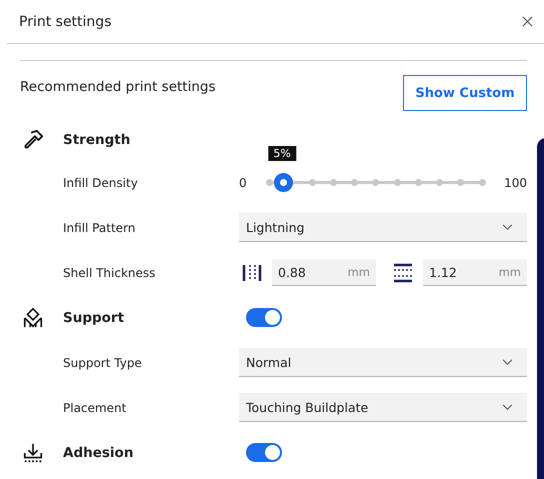 The image size is (544, 479). What do you see at coordinates (515, 183) in the screenshot?
I see `slider-max-label: 100` at bounding box center [515, 183].